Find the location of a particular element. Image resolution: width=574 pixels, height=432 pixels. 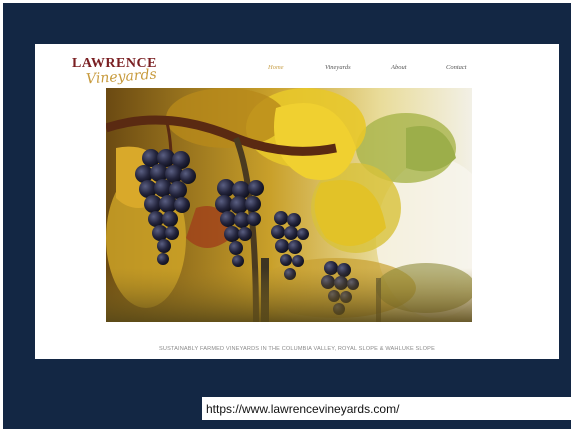

url-link: https://www.lawrencevineyards.com/ is located at coordinates (302, 409).